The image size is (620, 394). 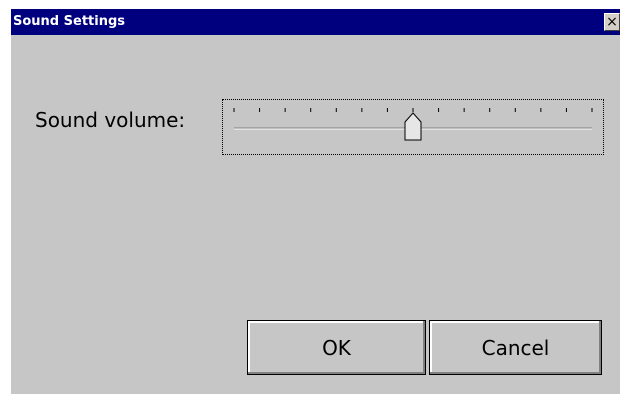 What do you see at coordinates (612, 22) in the screenshot?
I see `close-button: ×` at bounding box center [612, 22].